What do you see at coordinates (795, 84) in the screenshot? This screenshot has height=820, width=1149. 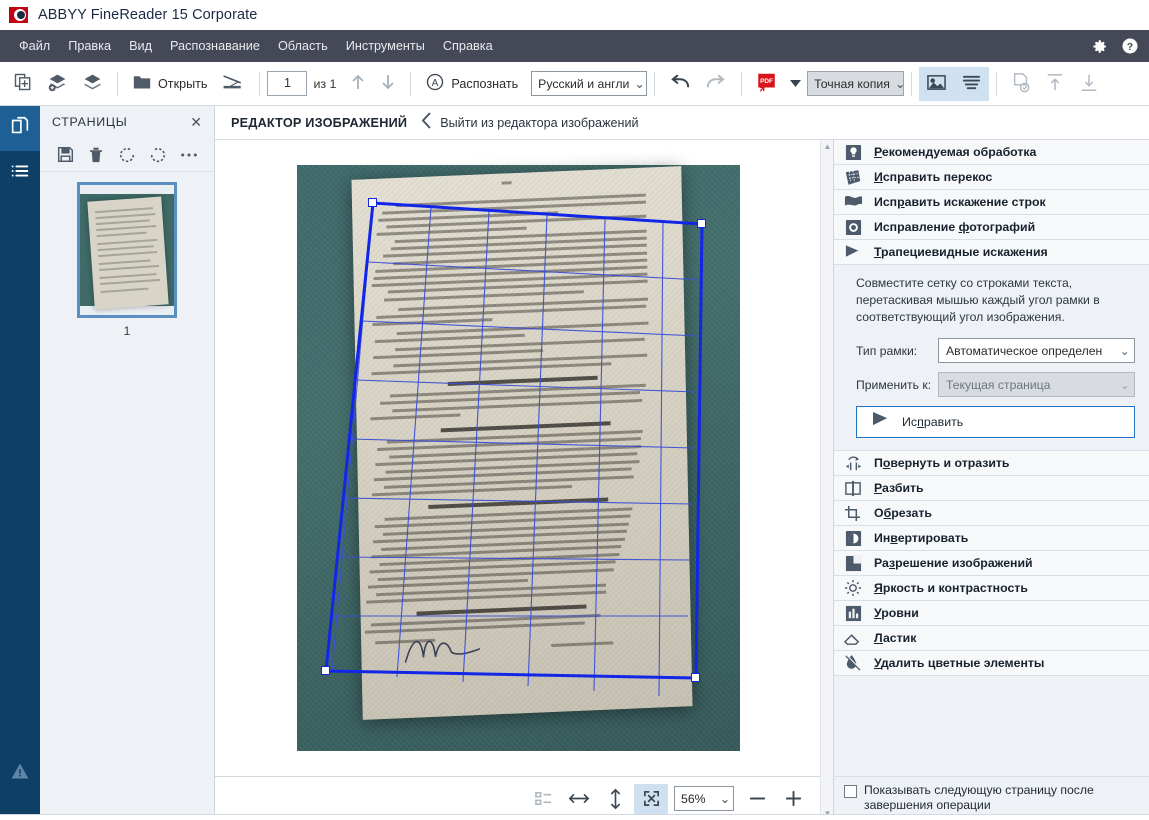 I see `pdf-dropdown-button` at bounding box center [795, 84].